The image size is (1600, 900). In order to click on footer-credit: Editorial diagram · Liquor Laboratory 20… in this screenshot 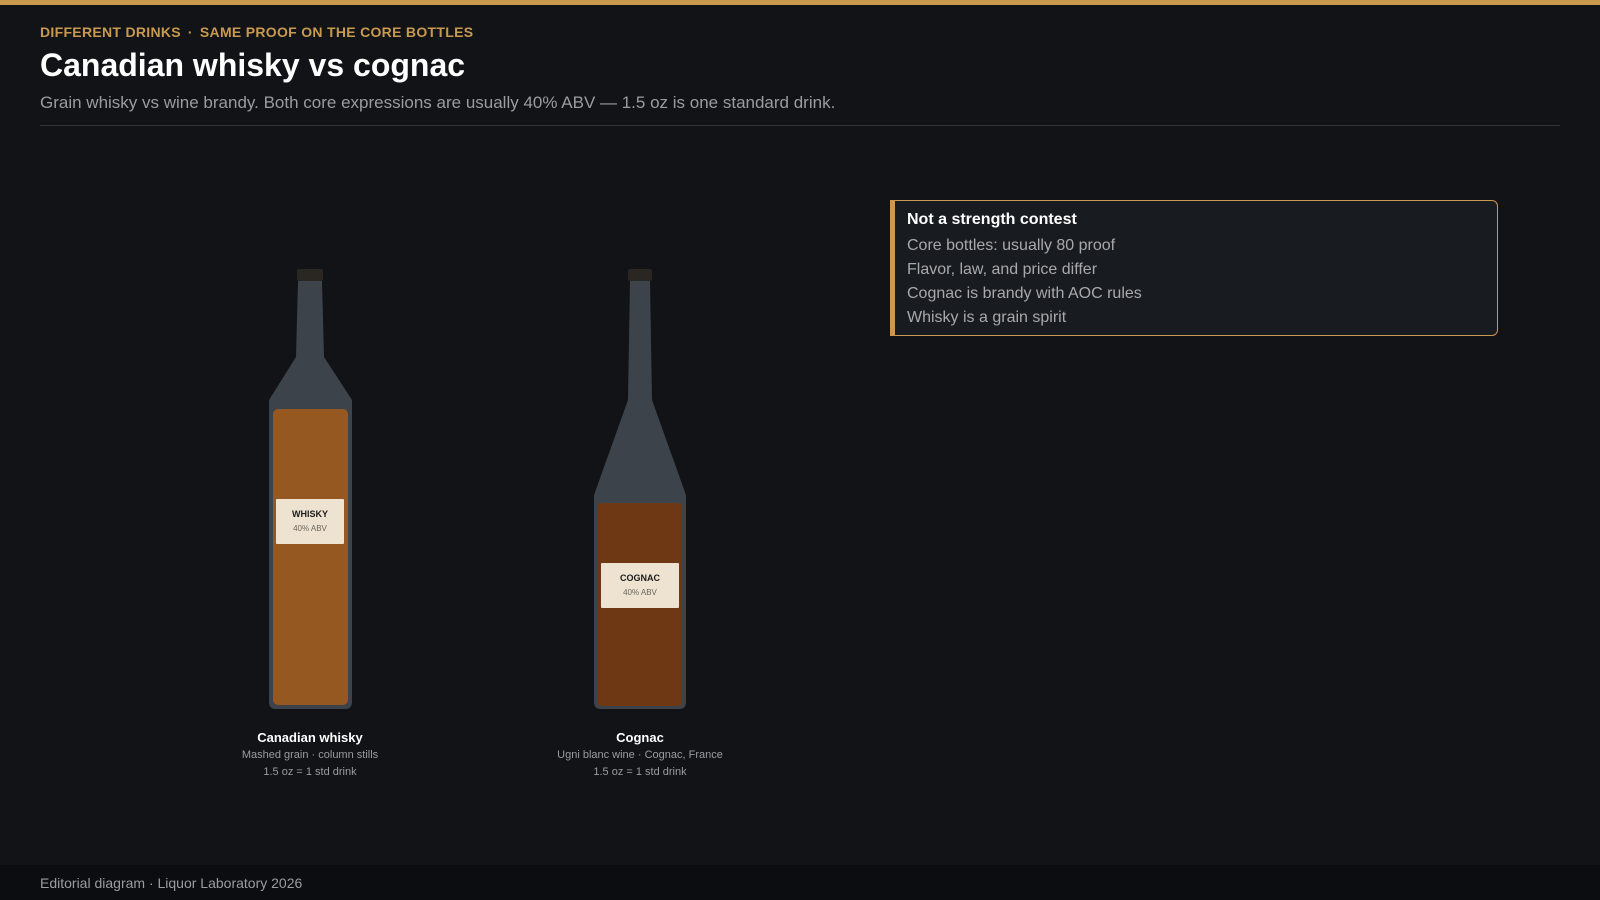, I will do `click(171, 883)`.